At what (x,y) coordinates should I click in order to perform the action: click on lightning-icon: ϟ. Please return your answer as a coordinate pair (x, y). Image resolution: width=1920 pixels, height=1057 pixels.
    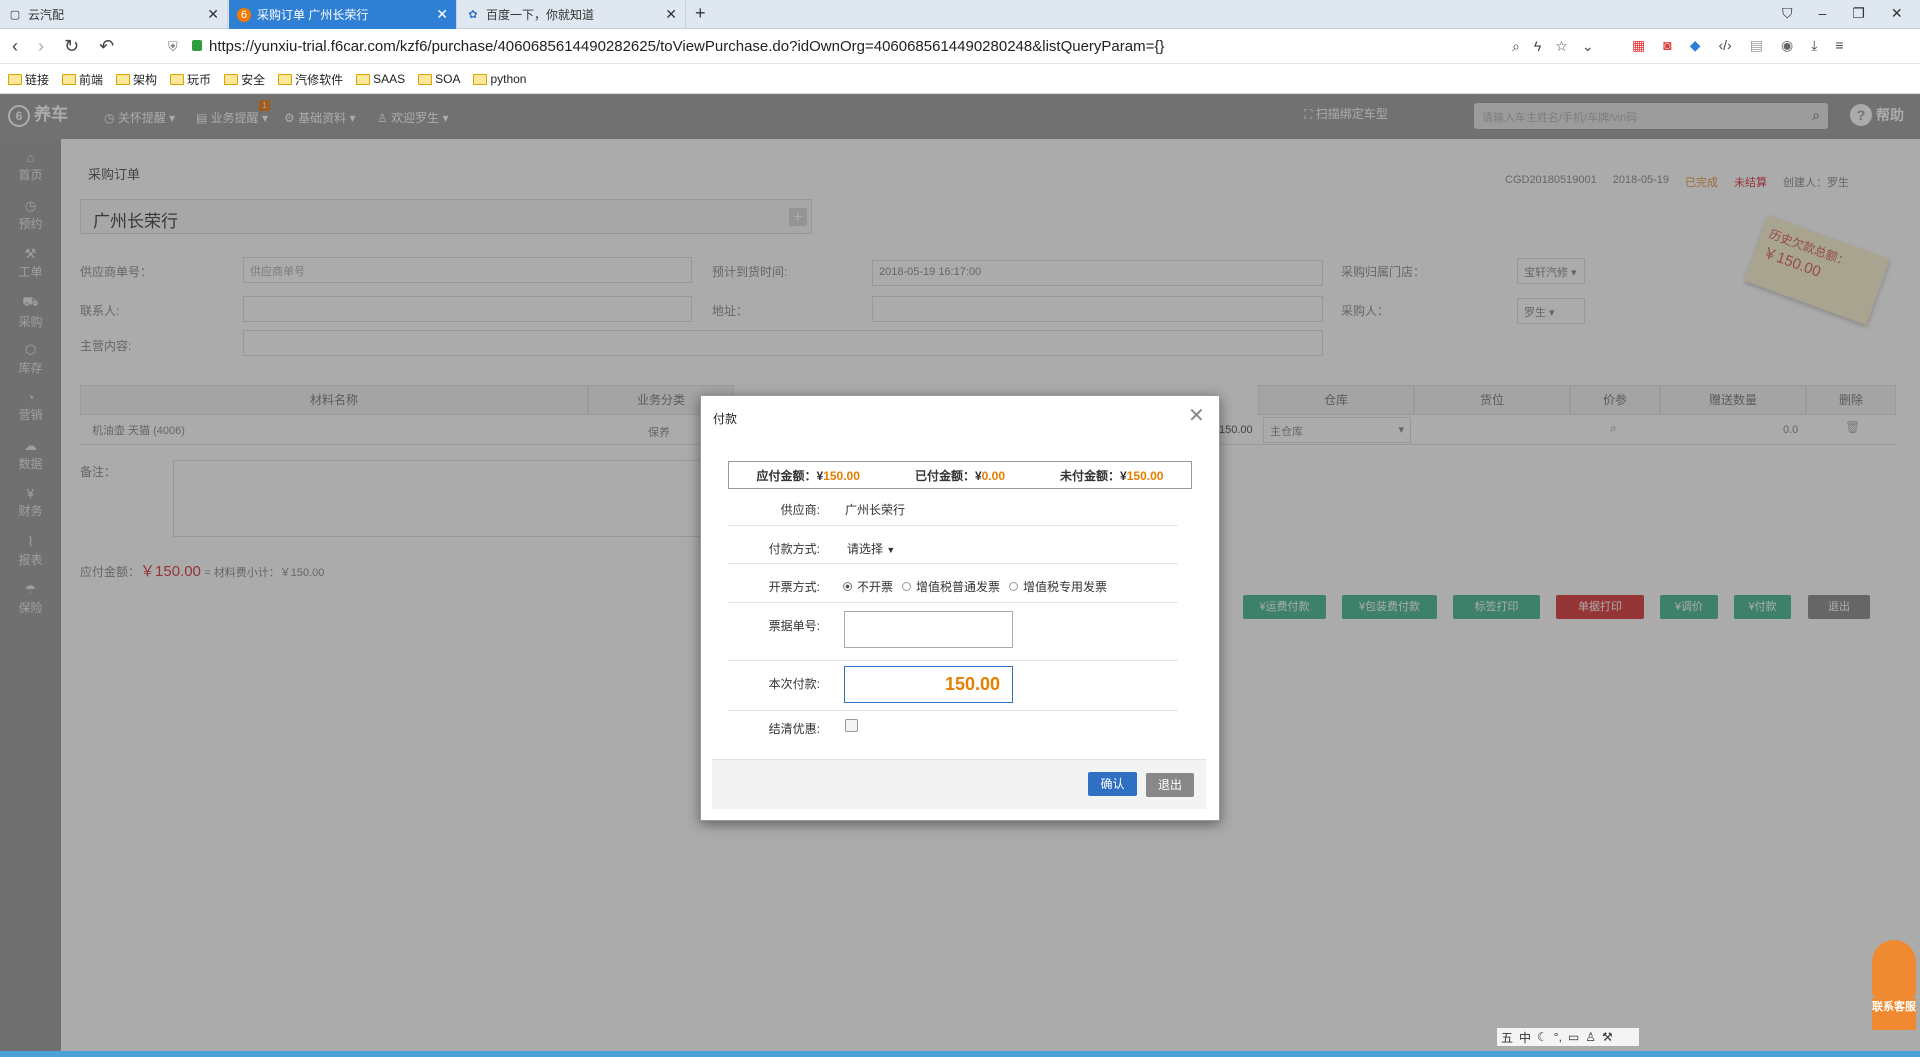
    Looking at the image, I should click on (1537, 46).